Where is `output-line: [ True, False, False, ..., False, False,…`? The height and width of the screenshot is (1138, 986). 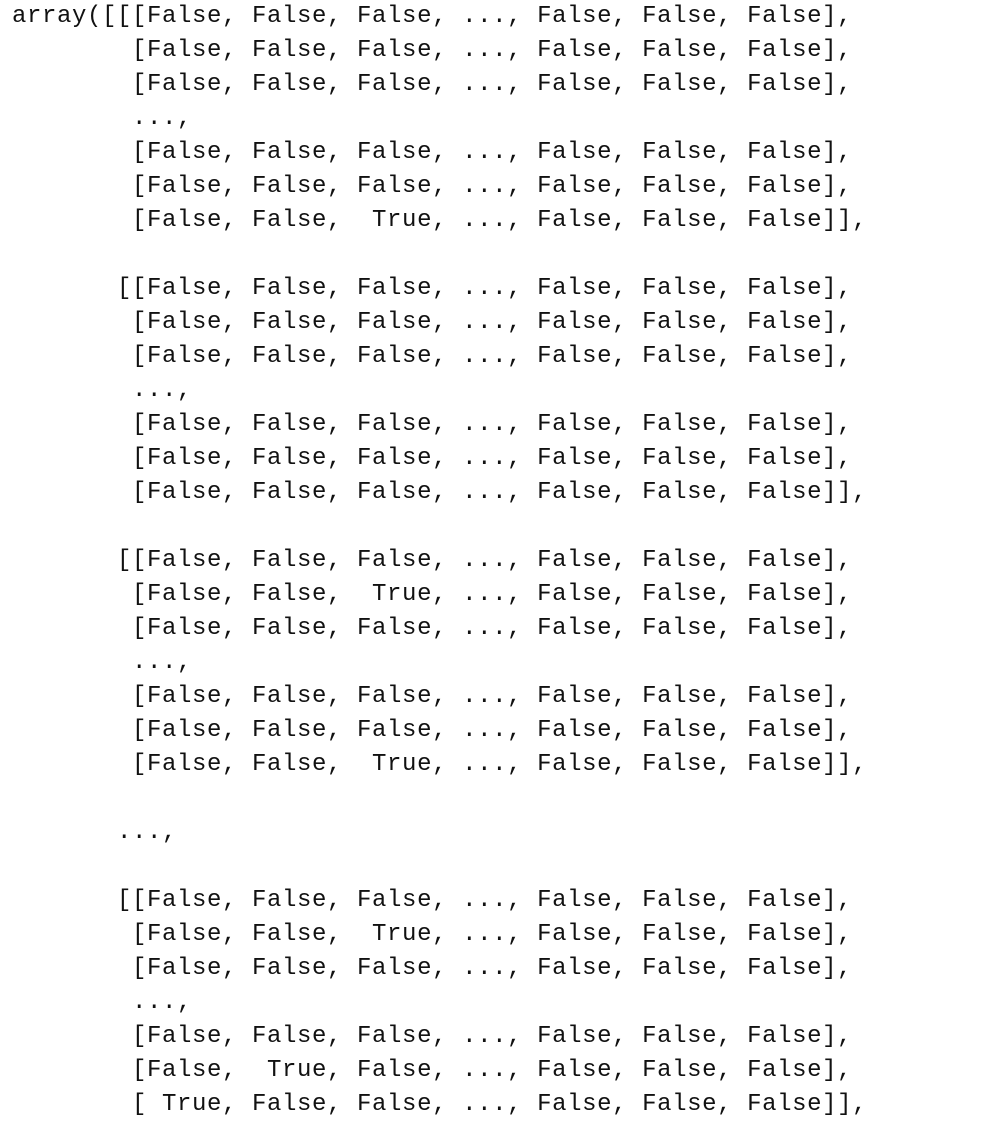 output-line: [ True, False, False, ..., False, False,… is located at coordinates (440, 1104).